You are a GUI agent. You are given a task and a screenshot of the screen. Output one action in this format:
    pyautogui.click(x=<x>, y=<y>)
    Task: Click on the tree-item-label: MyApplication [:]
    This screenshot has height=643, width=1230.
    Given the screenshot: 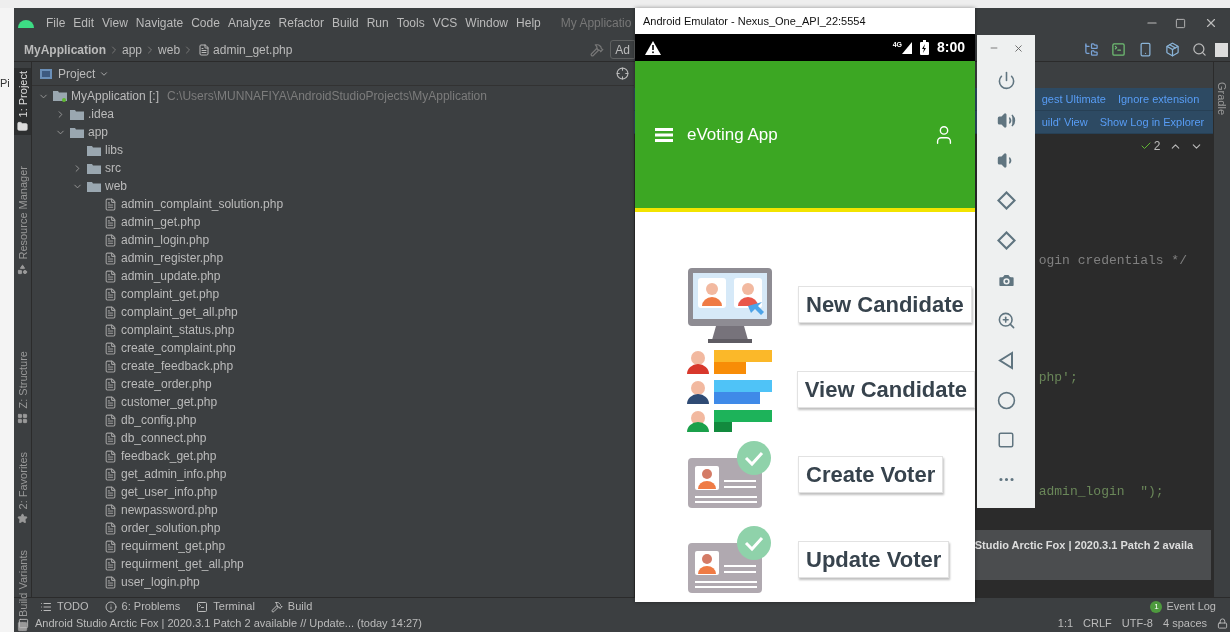 What is the action you would take?
    pyautogui.click(x=115, y=96)
    